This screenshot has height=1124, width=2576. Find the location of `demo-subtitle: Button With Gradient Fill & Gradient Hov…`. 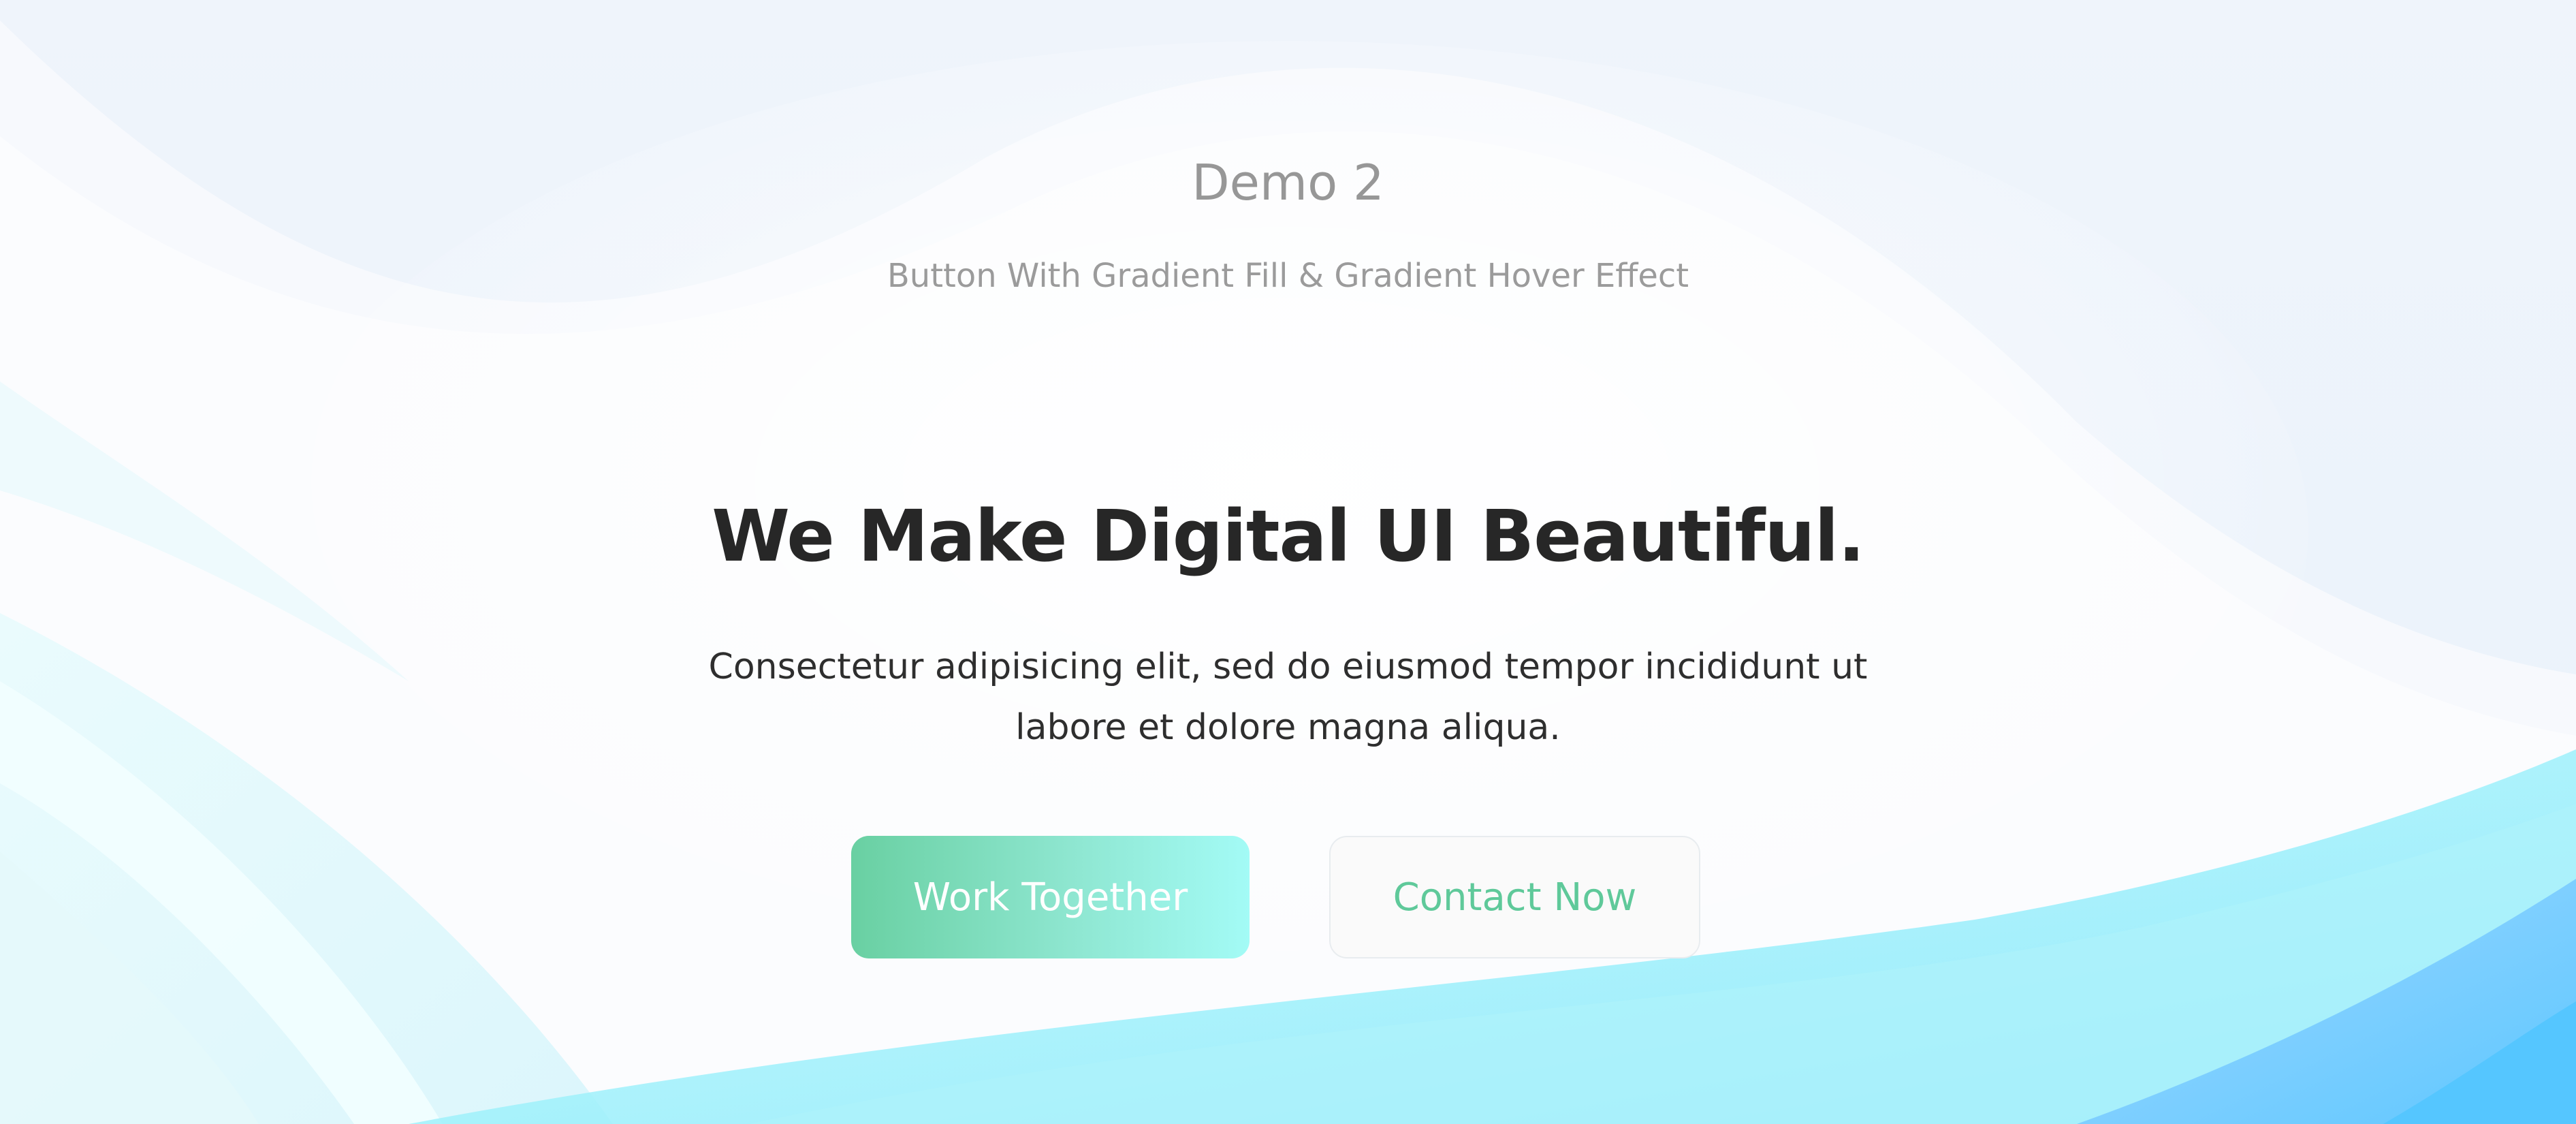

demo-subtitle: Button With Gradient Fill & Gradient Hov… is located at coordinates (1288, 276).